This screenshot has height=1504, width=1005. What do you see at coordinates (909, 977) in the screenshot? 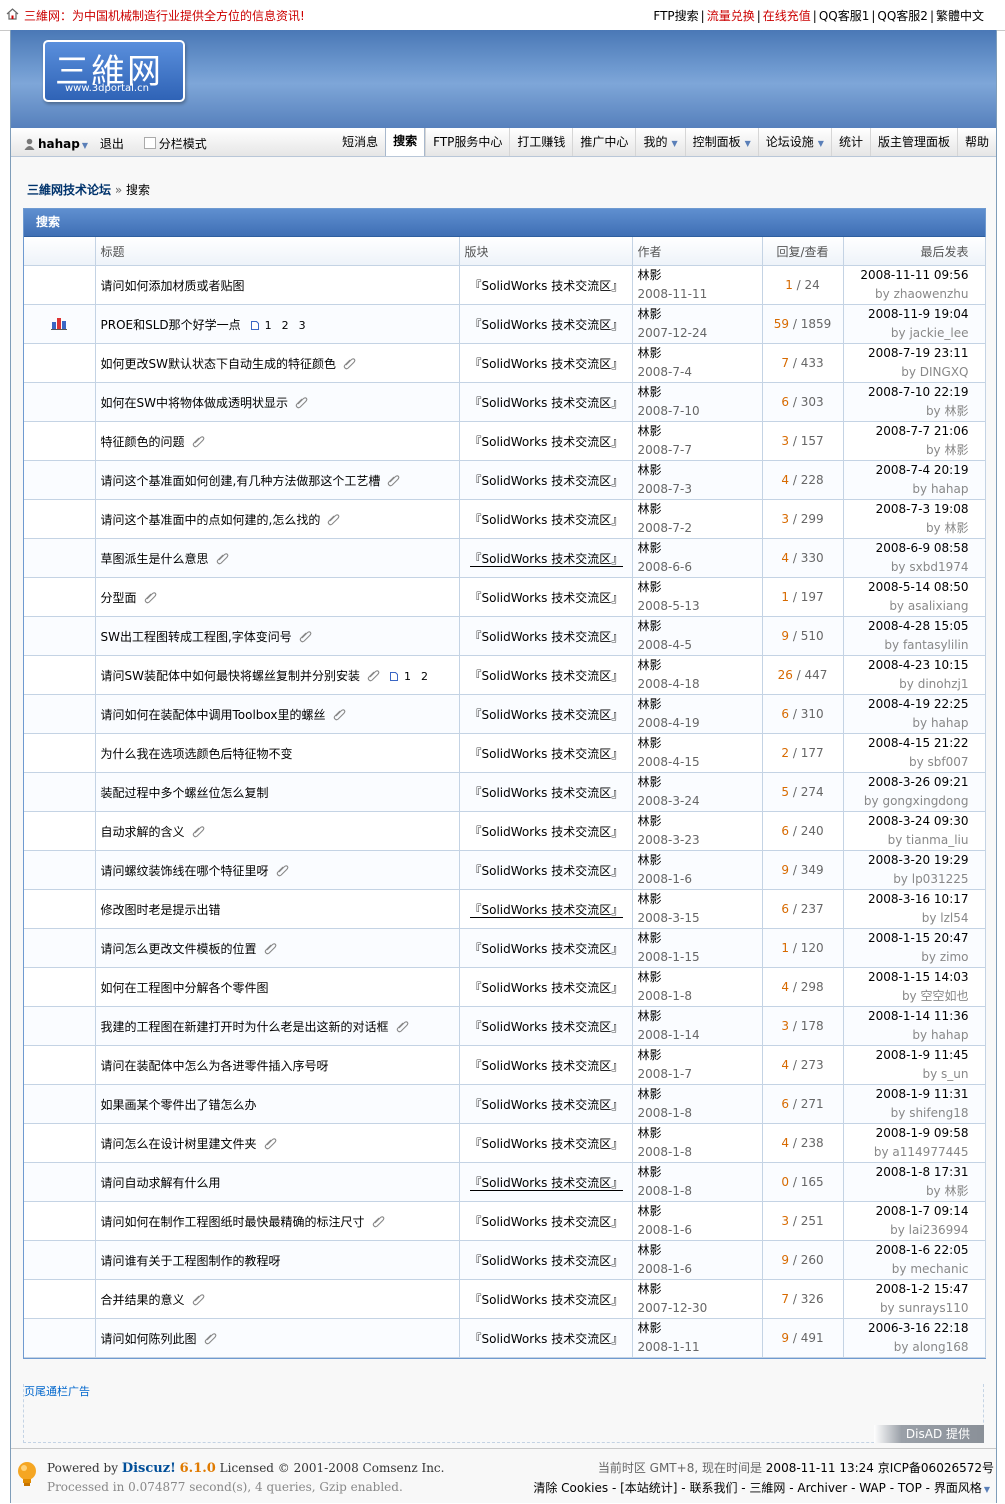
I see `last-post-time: 2008-1-15 14:03` at bounding box center [909, 977].